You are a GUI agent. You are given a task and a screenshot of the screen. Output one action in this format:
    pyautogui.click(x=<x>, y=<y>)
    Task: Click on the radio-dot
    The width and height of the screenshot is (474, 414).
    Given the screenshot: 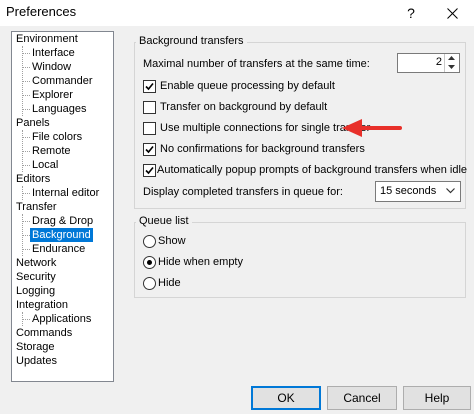 What is the action you would take?
    pyautogui.click(x=149, y=262)
    